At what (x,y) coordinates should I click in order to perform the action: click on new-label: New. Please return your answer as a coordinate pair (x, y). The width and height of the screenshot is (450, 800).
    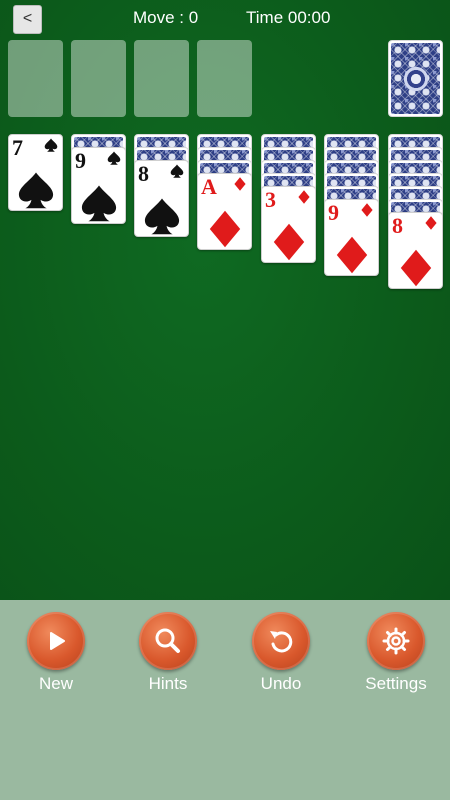
    Looking at the image, I should click on (55, 683).